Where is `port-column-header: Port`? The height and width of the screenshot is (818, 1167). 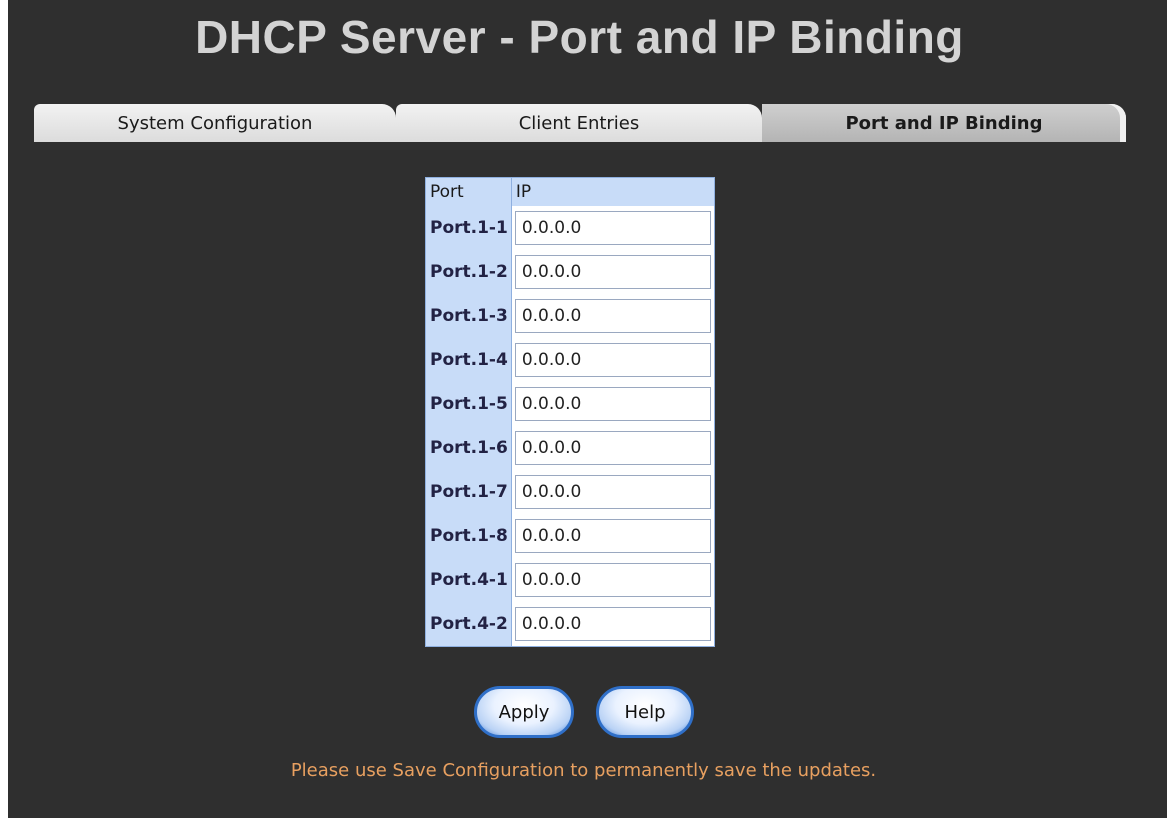 port-column-header: Port is located at coordinates (468, 192).